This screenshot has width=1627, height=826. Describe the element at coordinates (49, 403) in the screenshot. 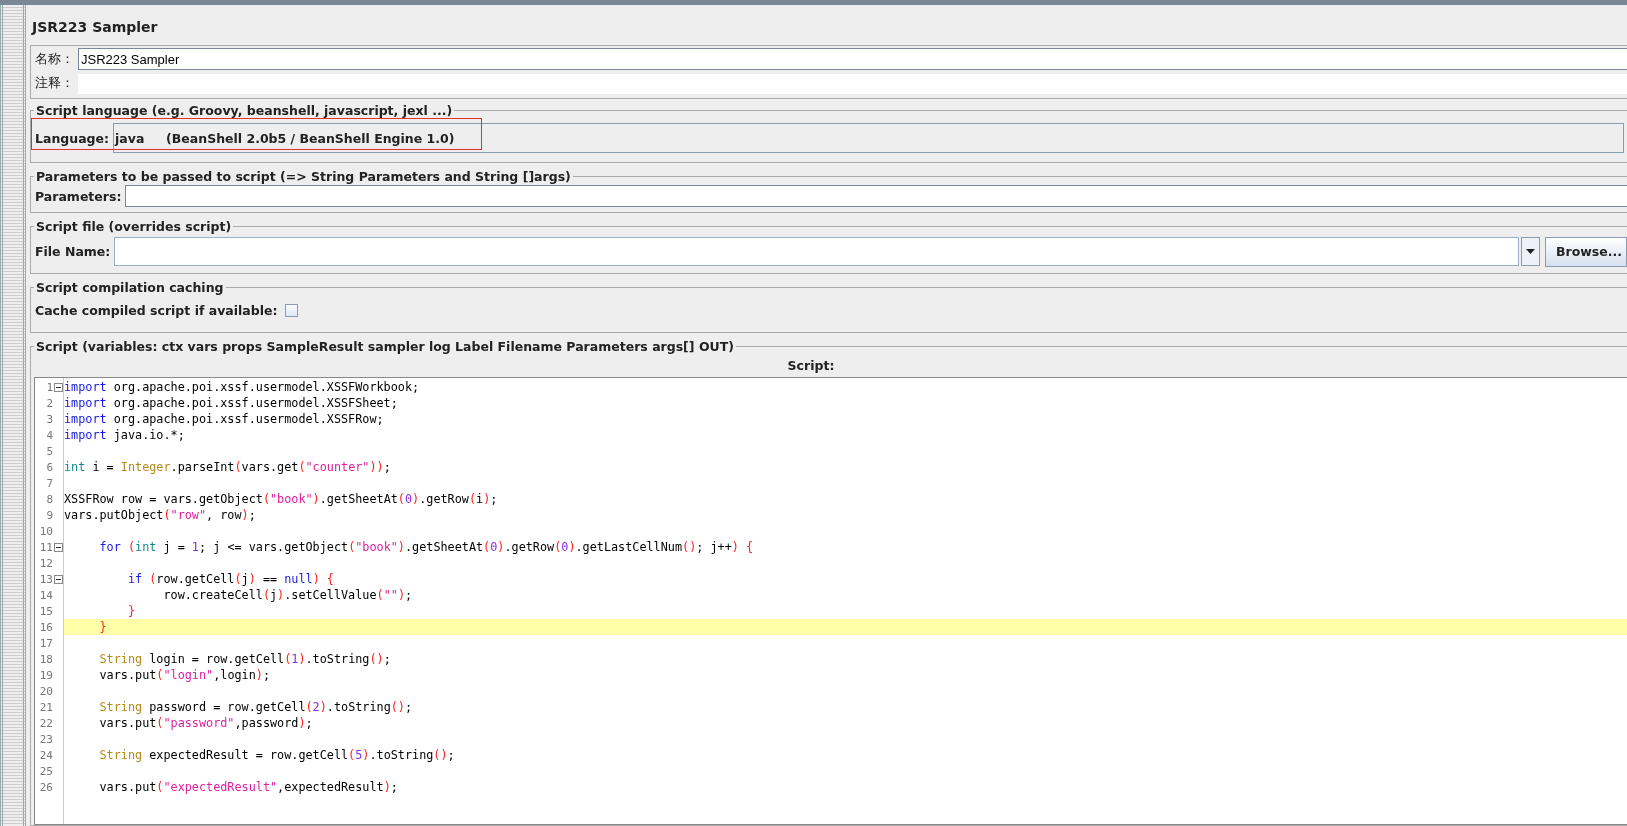

I see `line-number: 2` at that location.